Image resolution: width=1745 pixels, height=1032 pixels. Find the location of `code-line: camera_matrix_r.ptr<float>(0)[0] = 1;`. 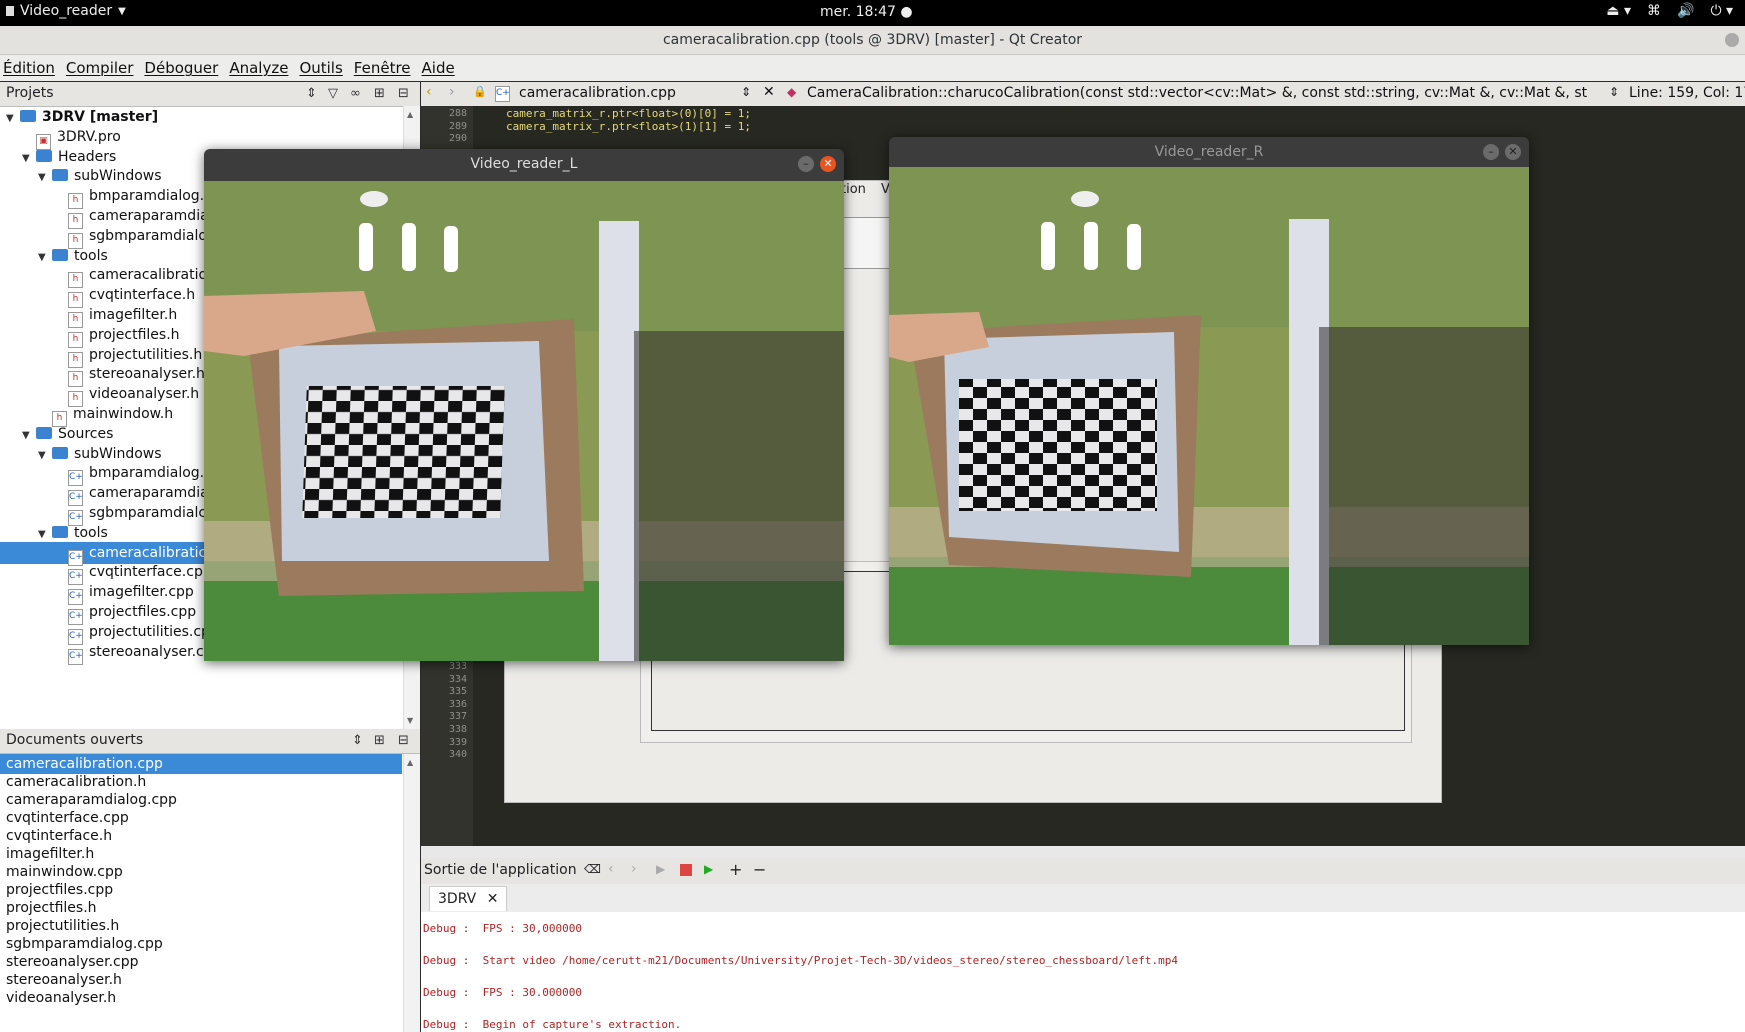

code-line: camera_matrix_r.ptr<float>(0)[0] = 1; is located at coordinates (628, 113).